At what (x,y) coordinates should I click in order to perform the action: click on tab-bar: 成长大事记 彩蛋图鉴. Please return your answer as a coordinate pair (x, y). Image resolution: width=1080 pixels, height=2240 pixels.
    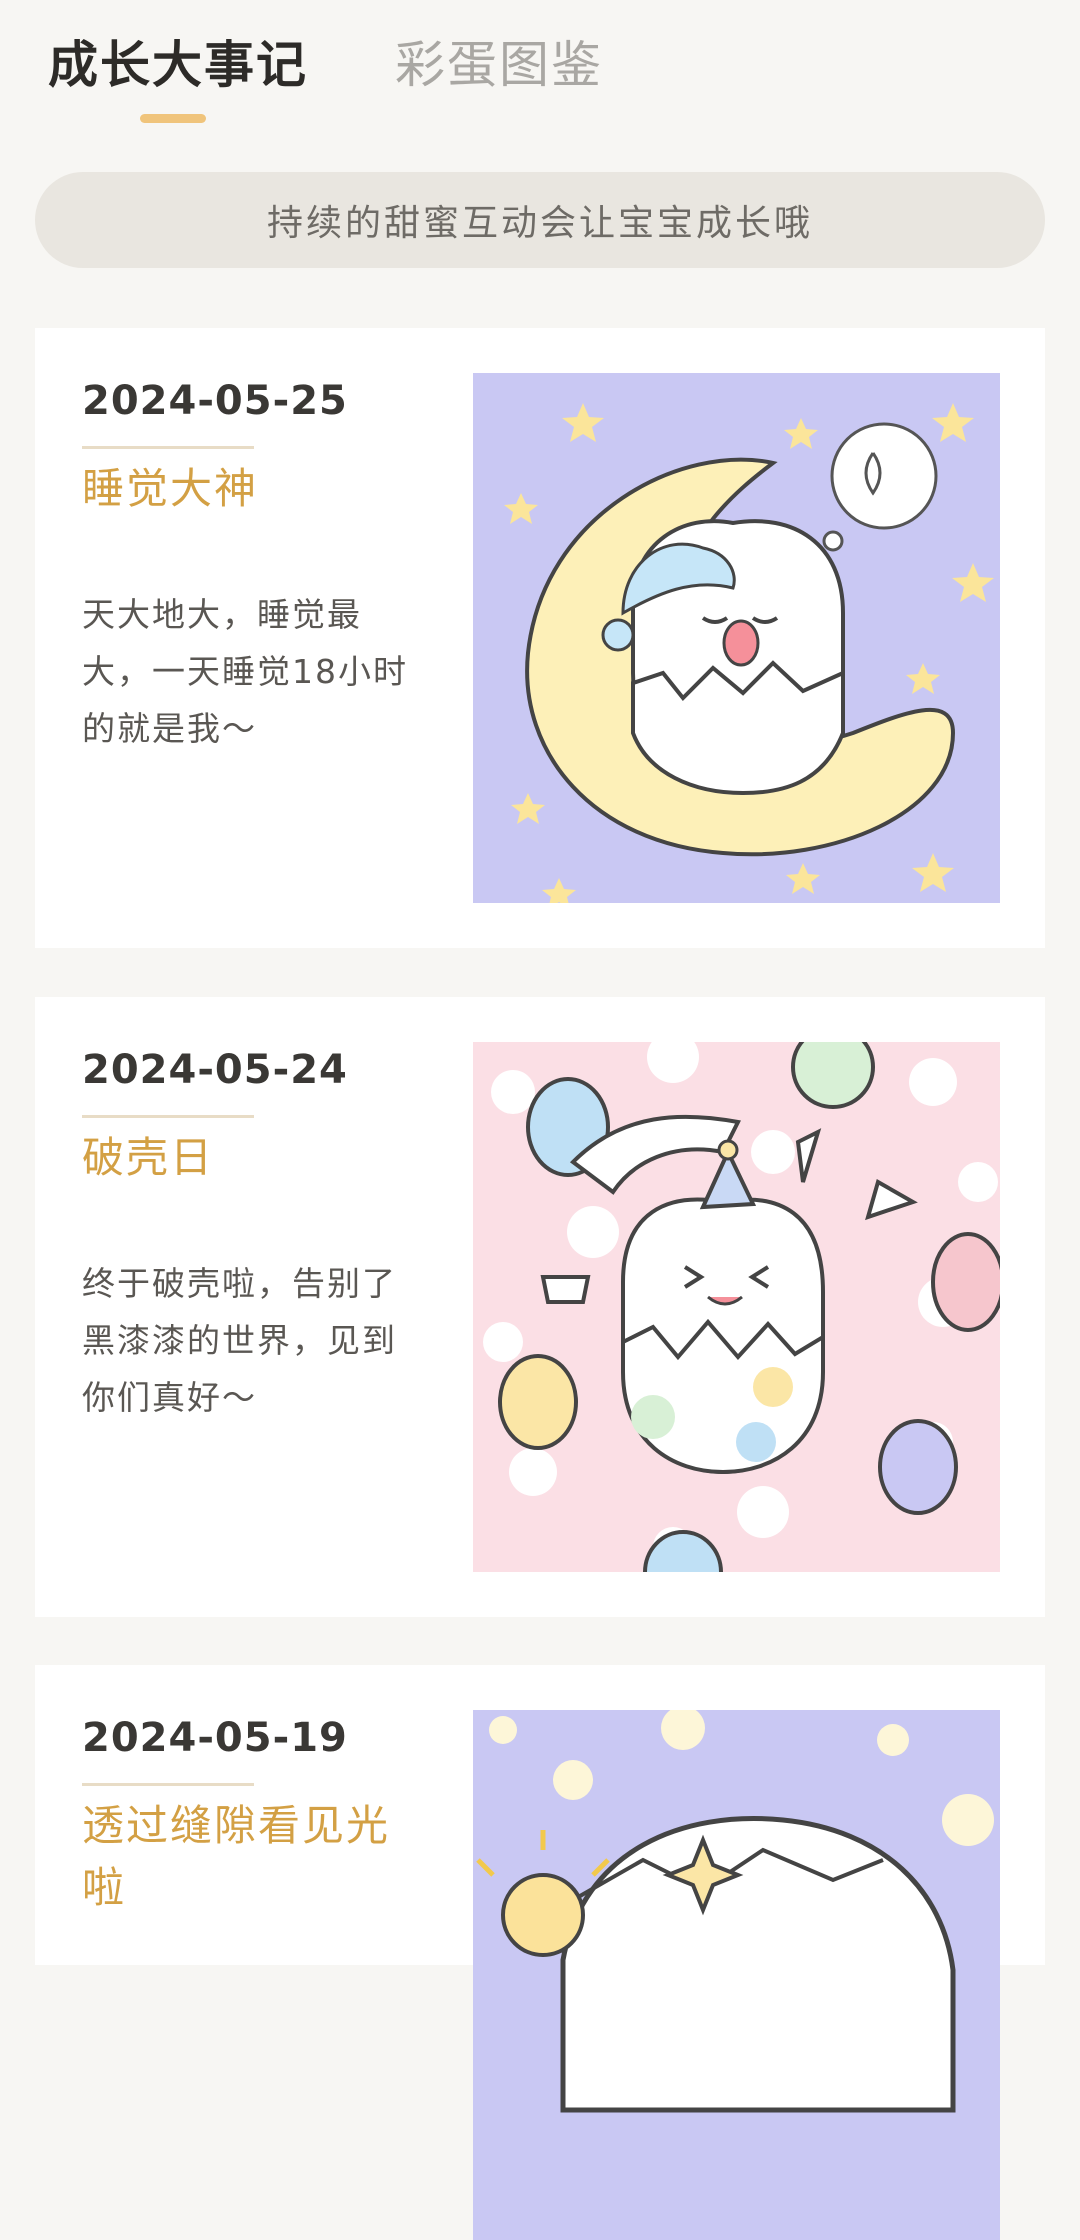
    Looking at the image, I should click on (540, 70).